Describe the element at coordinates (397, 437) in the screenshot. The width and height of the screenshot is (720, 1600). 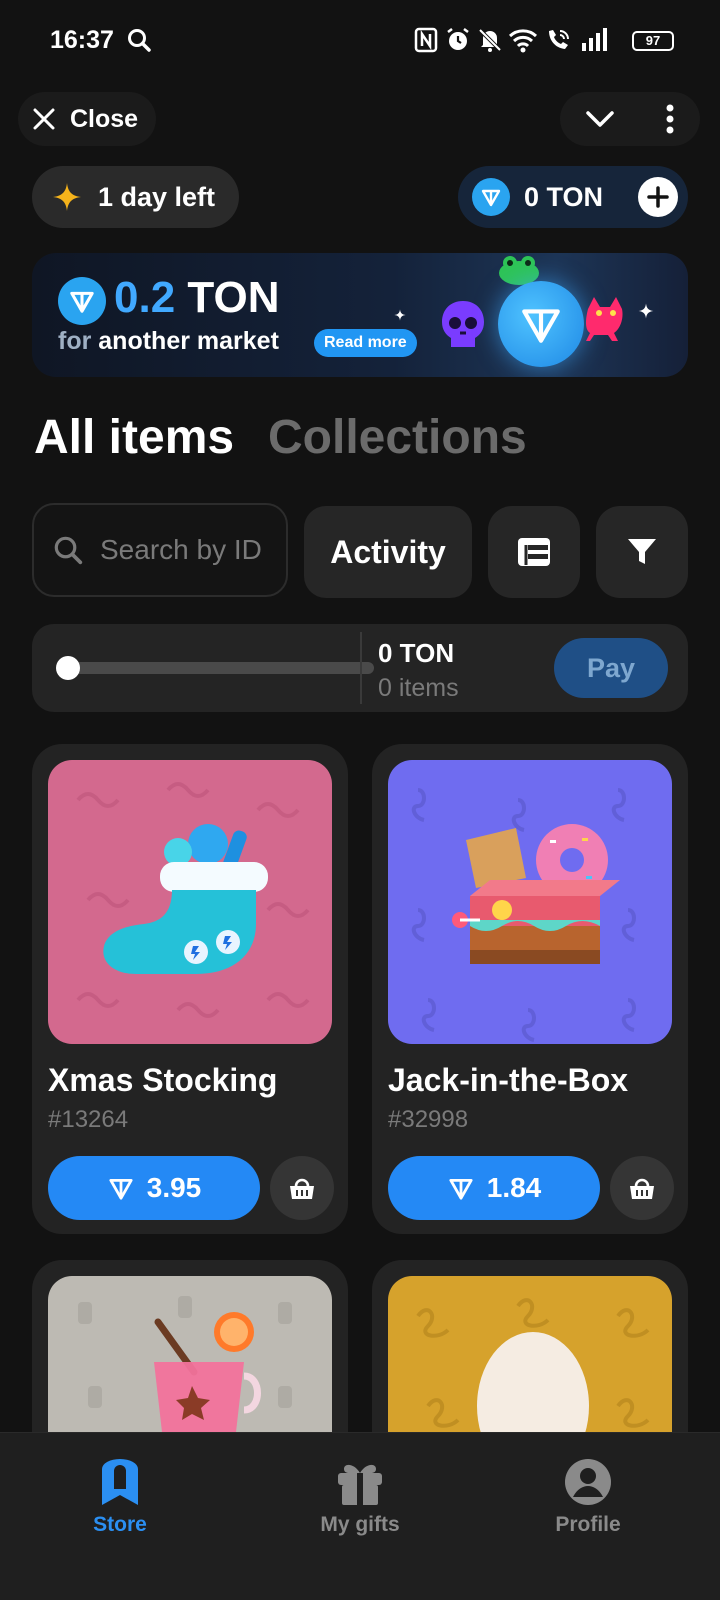
I see `tab-collections: Collections` at that location.